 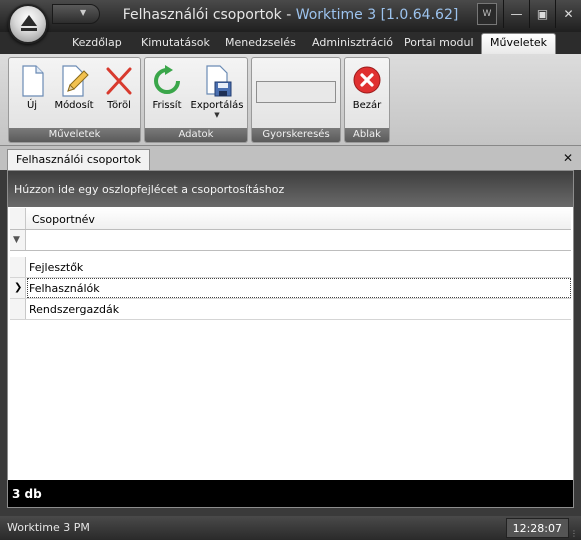 I want to click on tab-portai-modul: Portai modul, so click(x=439, y=45).